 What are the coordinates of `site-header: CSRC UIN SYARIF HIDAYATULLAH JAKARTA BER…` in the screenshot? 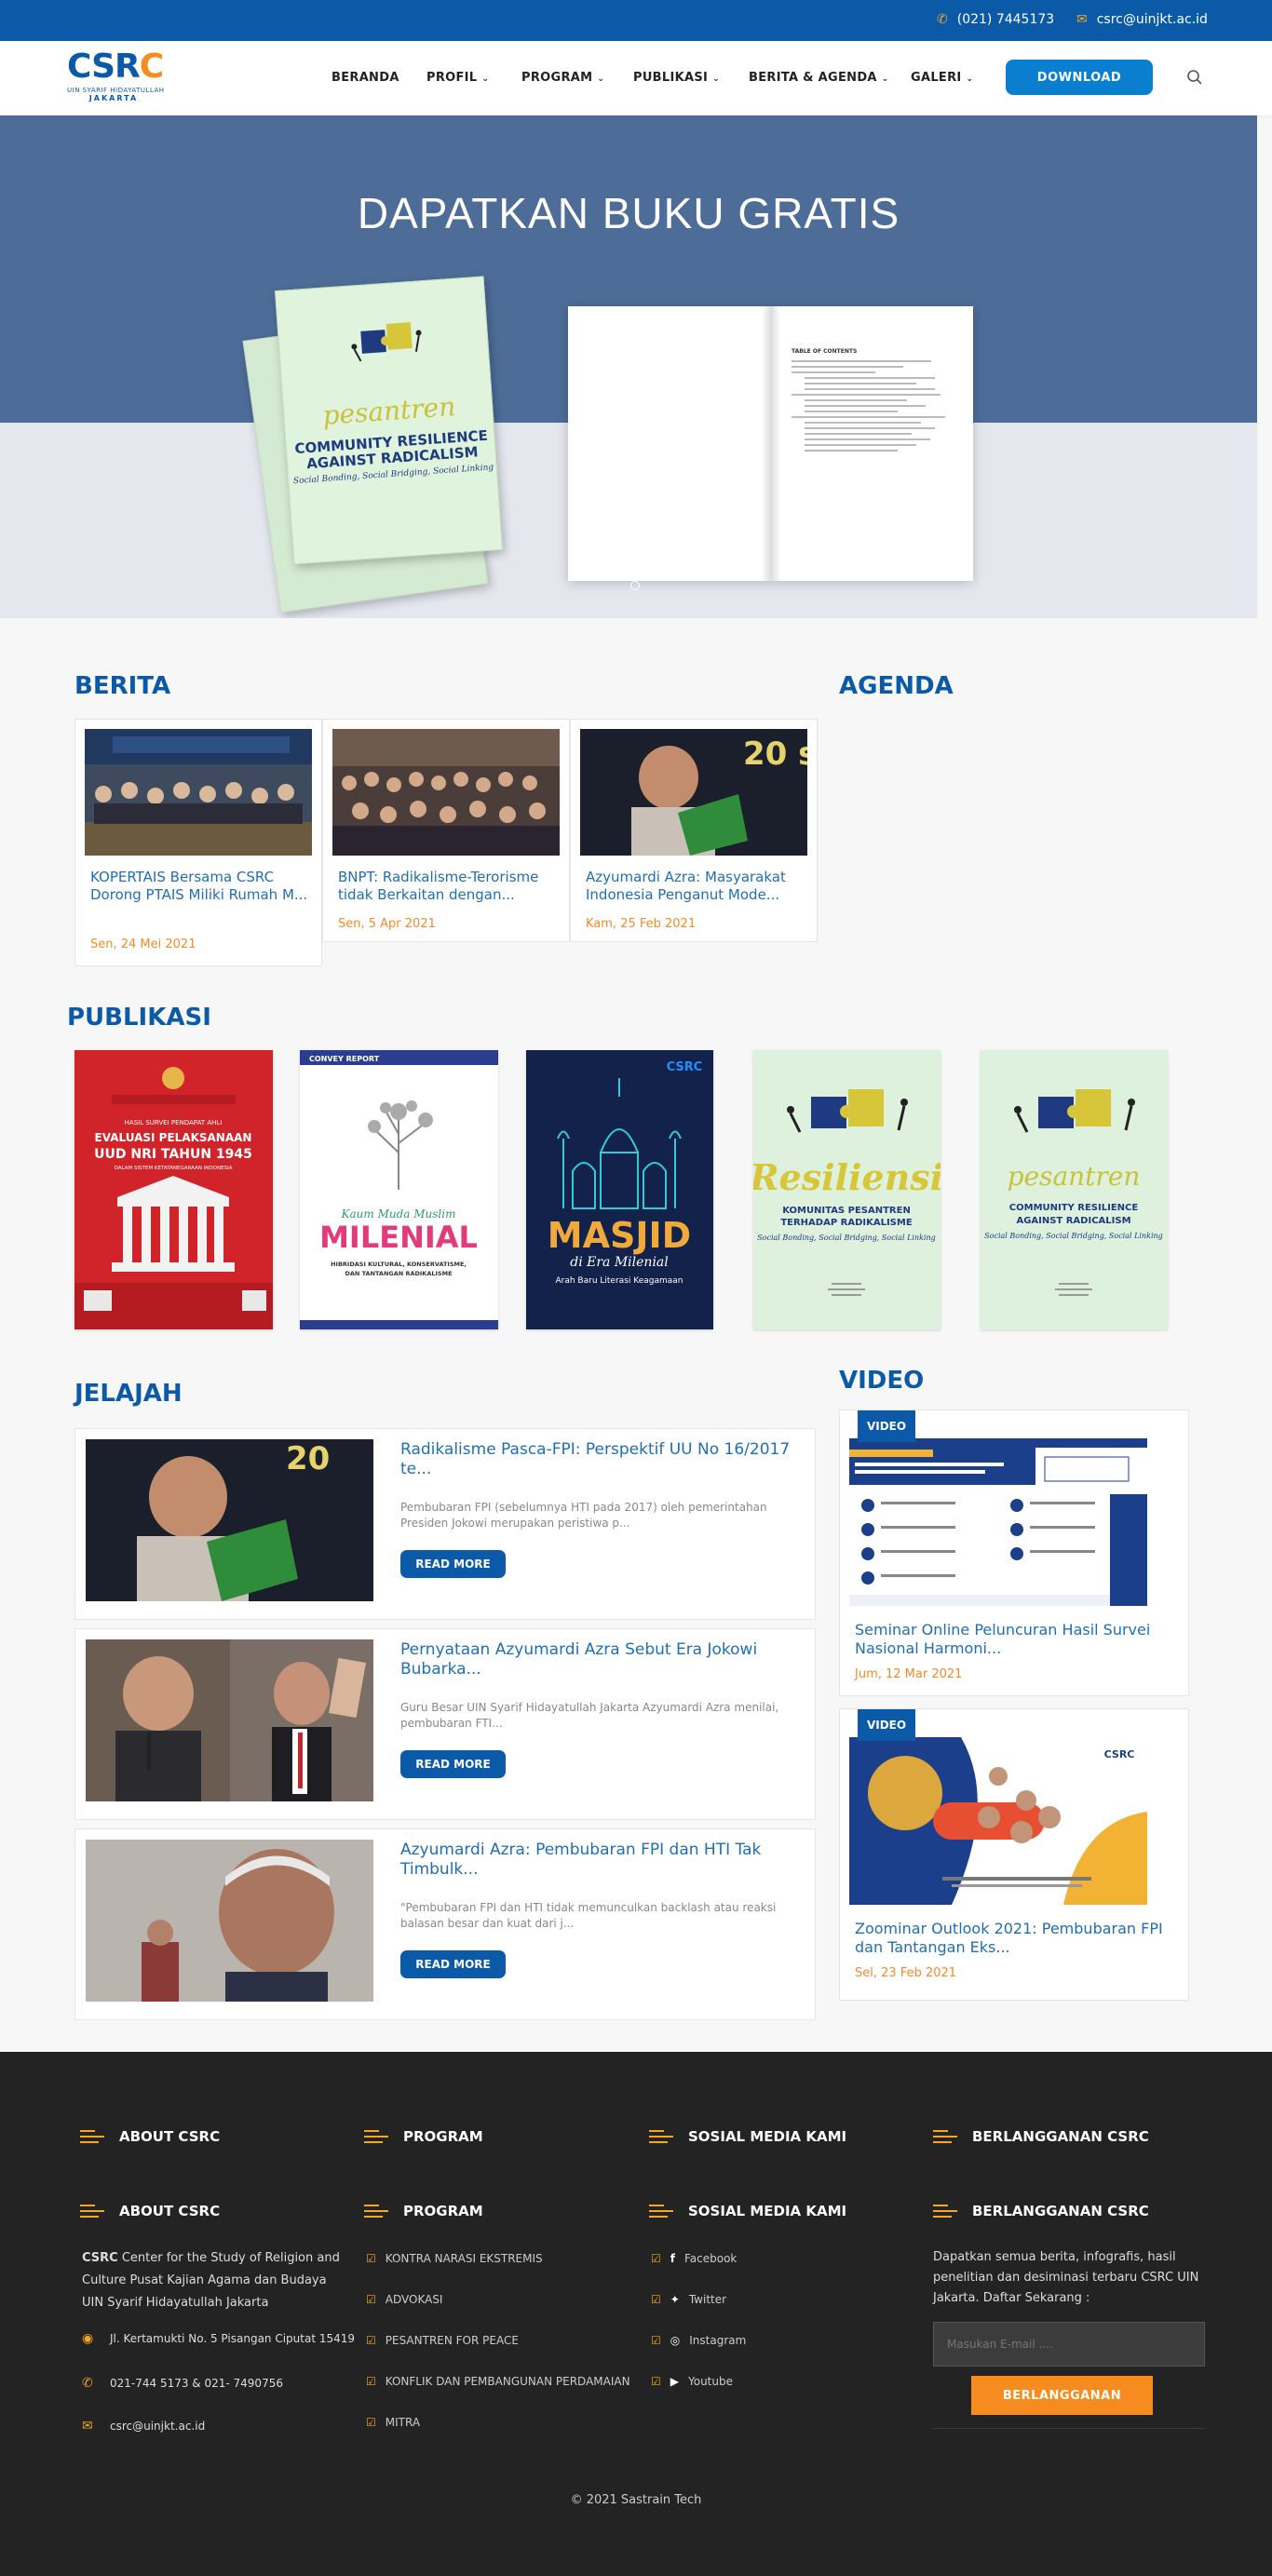 It's located at (636, 78).